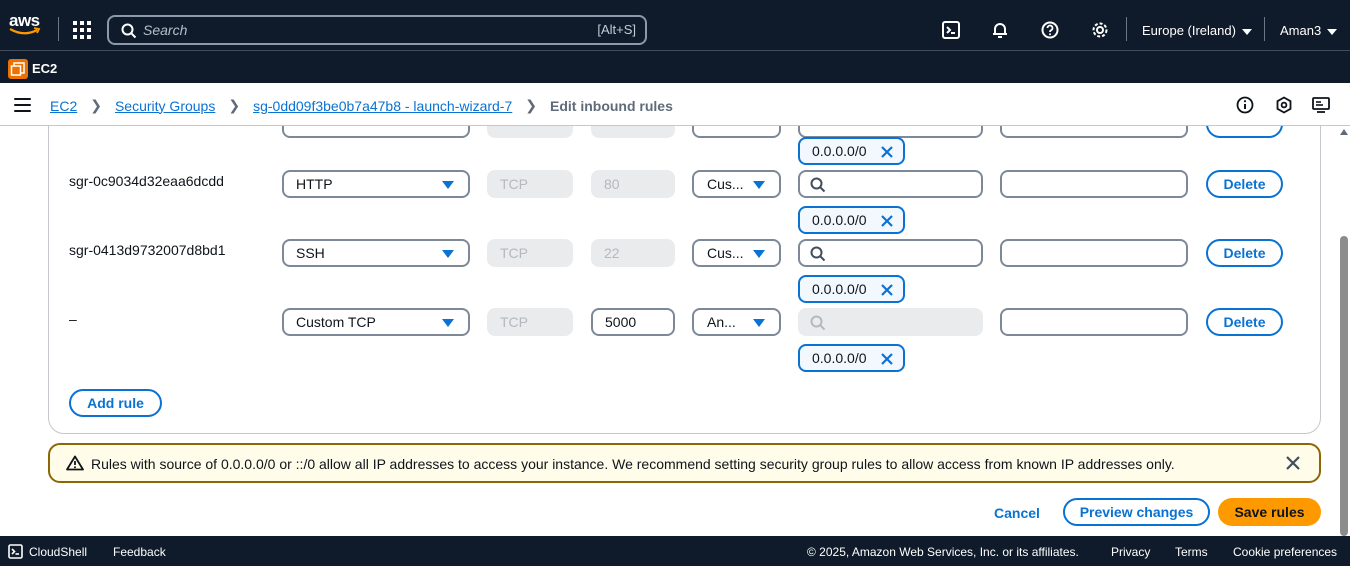 The width and height of the screenshot is (1350, 566). Describe the element at coordinates (1245, 105) in the screenshot. I see `info-icon` at that location.